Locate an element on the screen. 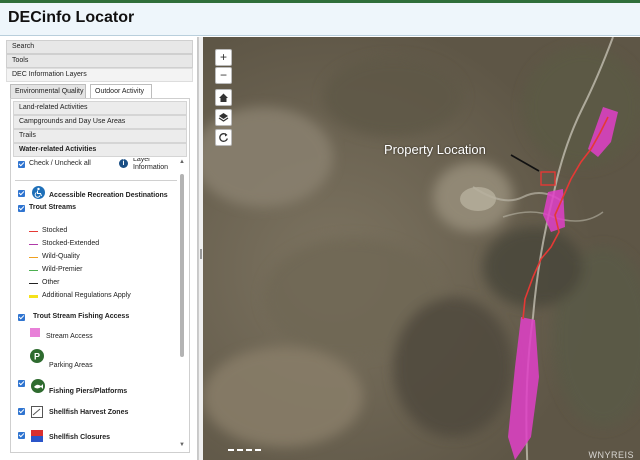  parking-areas-label: Parking Areas is located at coordinates (71, 365).